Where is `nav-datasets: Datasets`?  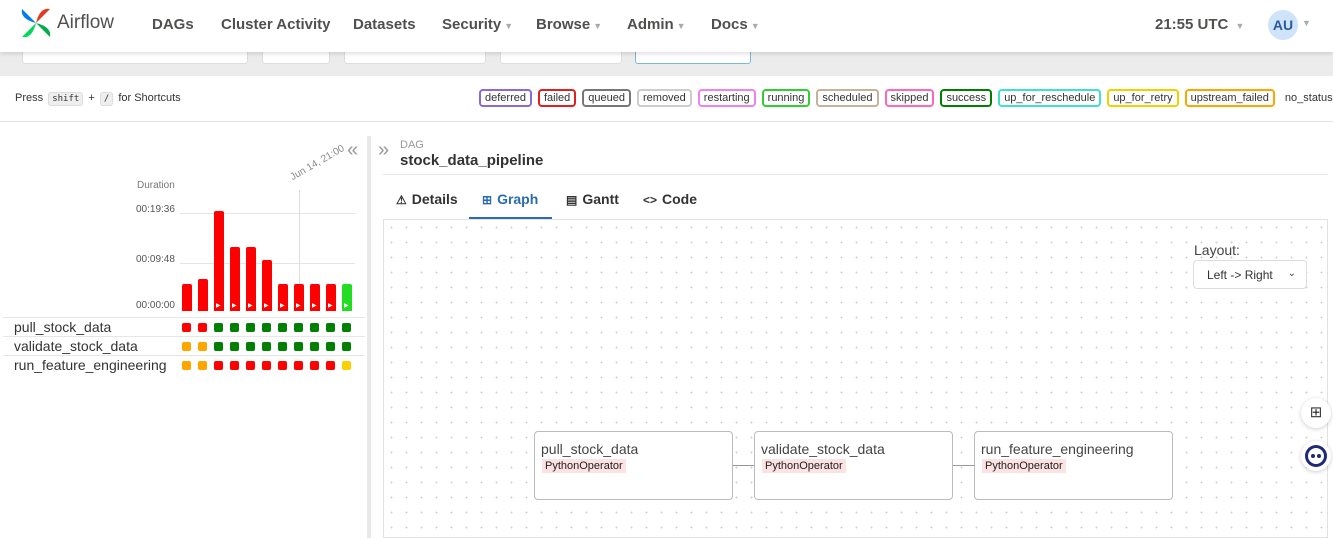
nav-datasets: Datasets is located at coordinates (384, 24).